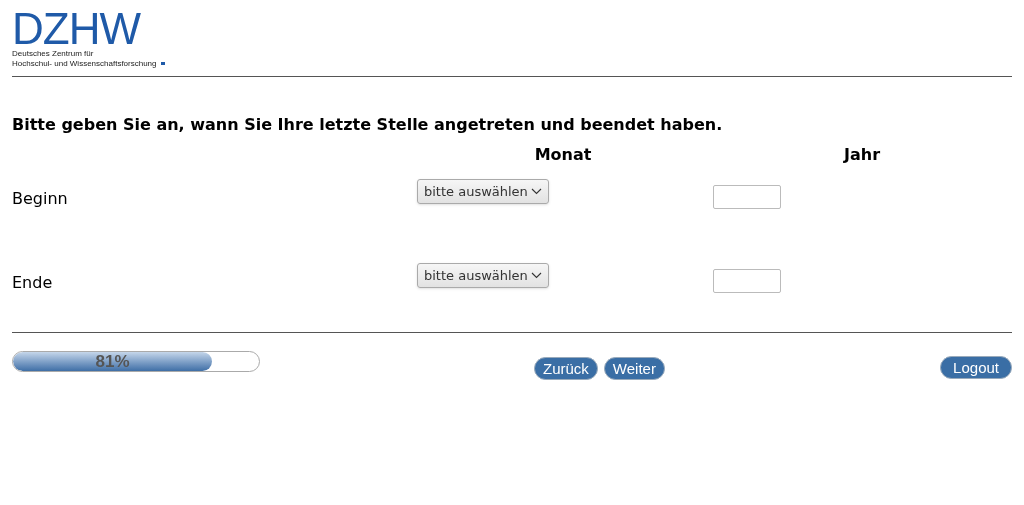 Image resolution: width=1024 pixels, height=505 pixels. What do you see at coordinates (368, 125) in the screenshot?
I see `question-text: Bitte geben Sie an, wann Sie Ihre letzte Stelle angetreten und beendet haben.` at bounding box center [368, 125].